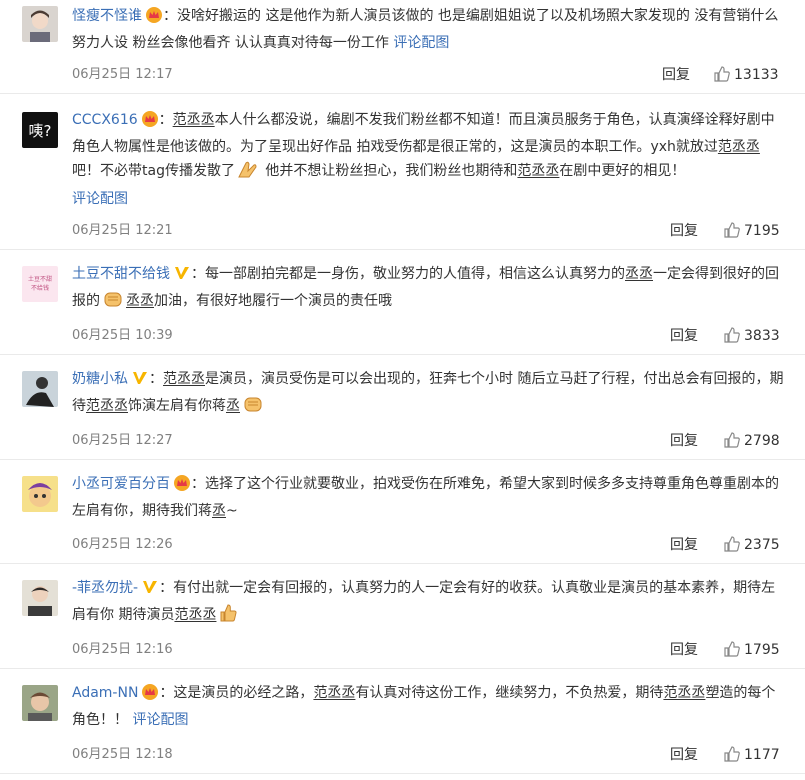 The image size is (805, 780). I want to click on comment-meta: 06月25日 12:26 回复 2375, so click(429, 545).